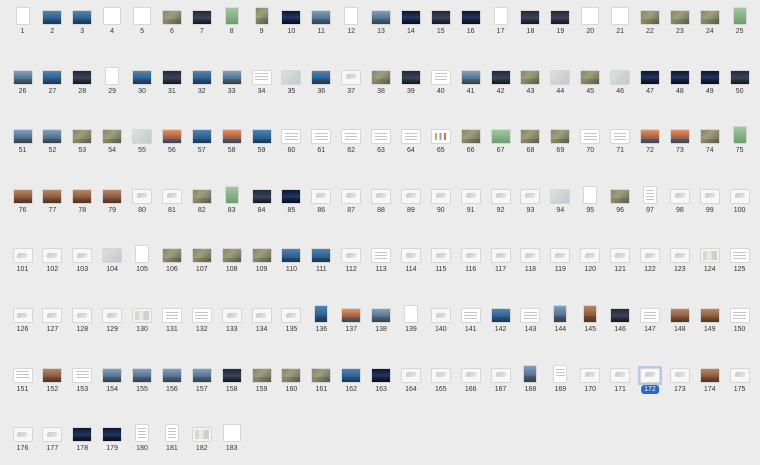 This screenshot has height=465, width=760. Describe the element at coordinates (739, 147) in the screenshot. I see `page-thumbnail: 75` at that location.